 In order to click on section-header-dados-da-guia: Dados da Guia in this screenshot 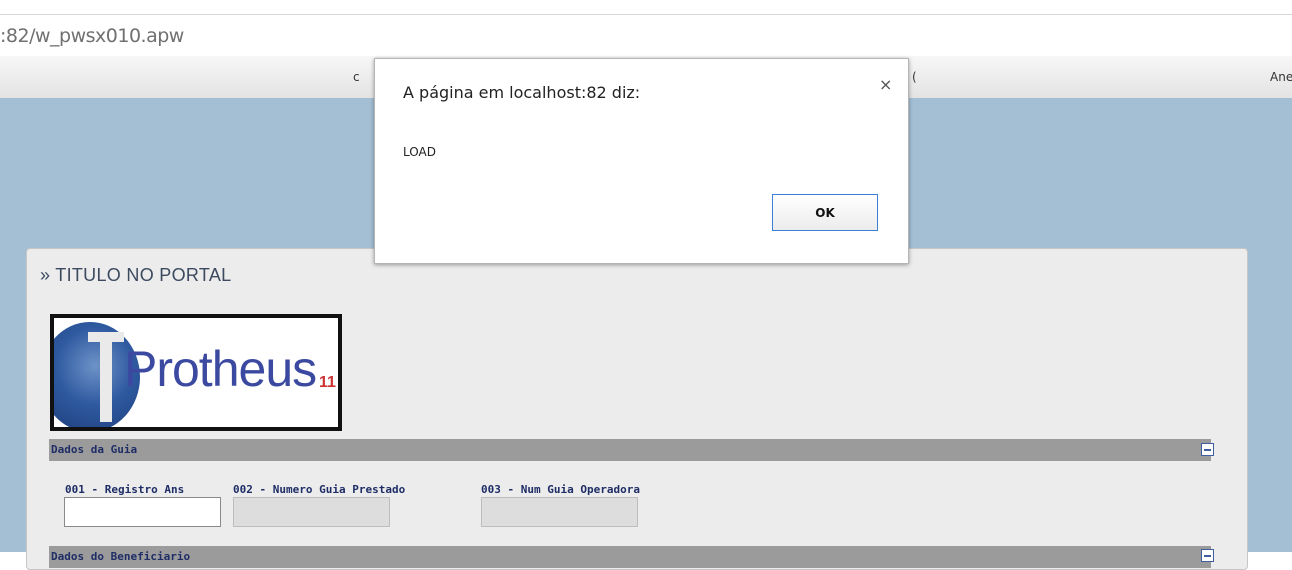, I will do `click(630, 450)`.